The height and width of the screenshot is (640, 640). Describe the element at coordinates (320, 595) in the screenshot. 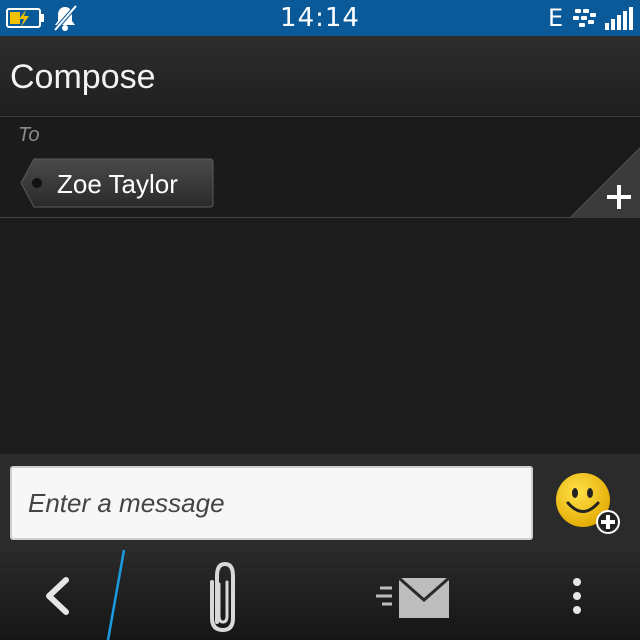

I see `action-bar` at that location.